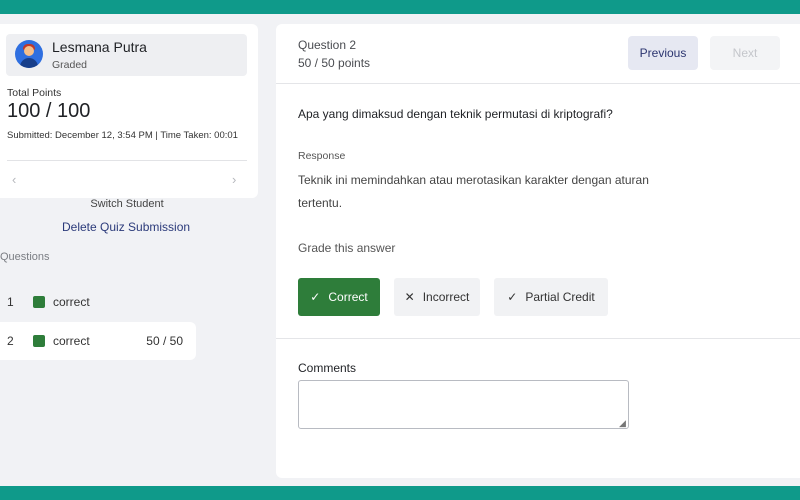 This screenshot has height=500, width=800. Describe the element at coordinates (34, 93) in the screenshot. I see `total-points-label: Total Points` at that location.